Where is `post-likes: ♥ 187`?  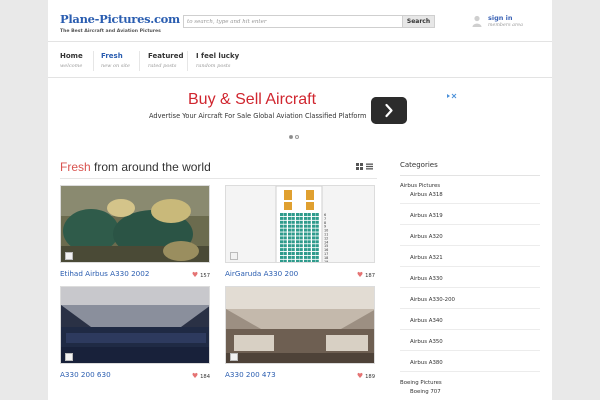
post-likes: ♥ 187 is located at coordinates (366, 275).